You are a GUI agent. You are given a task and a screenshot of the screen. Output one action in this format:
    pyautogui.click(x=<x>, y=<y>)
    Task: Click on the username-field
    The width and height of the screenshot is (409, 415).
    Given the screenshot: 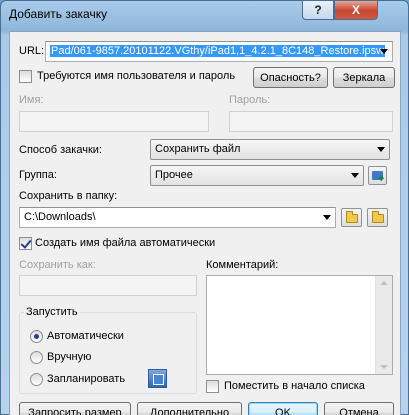 What is the action you would take?
    pyautogui.click(x=114, y=121)
    